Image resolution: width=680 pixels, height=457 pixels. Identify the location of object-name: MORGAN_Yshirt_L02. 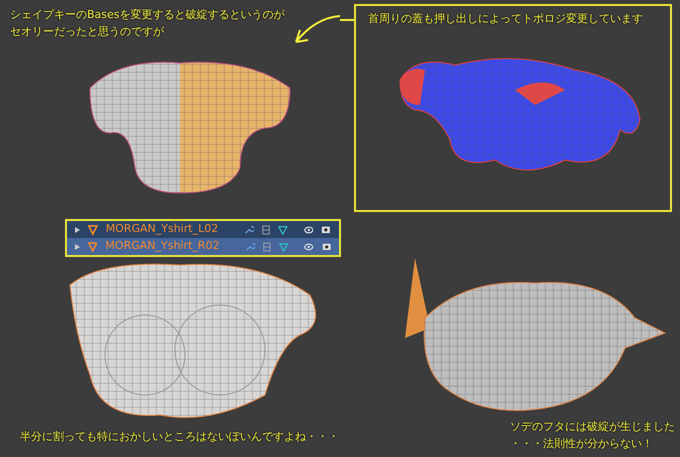
(162, 229).